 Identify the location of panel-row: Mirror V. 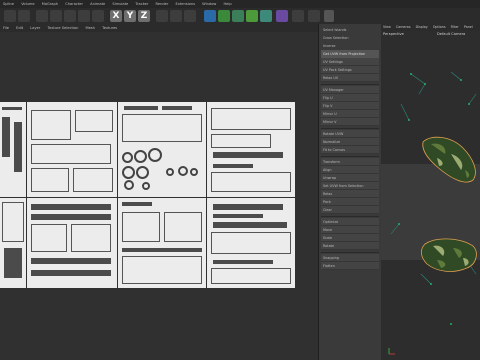
(350, 122).